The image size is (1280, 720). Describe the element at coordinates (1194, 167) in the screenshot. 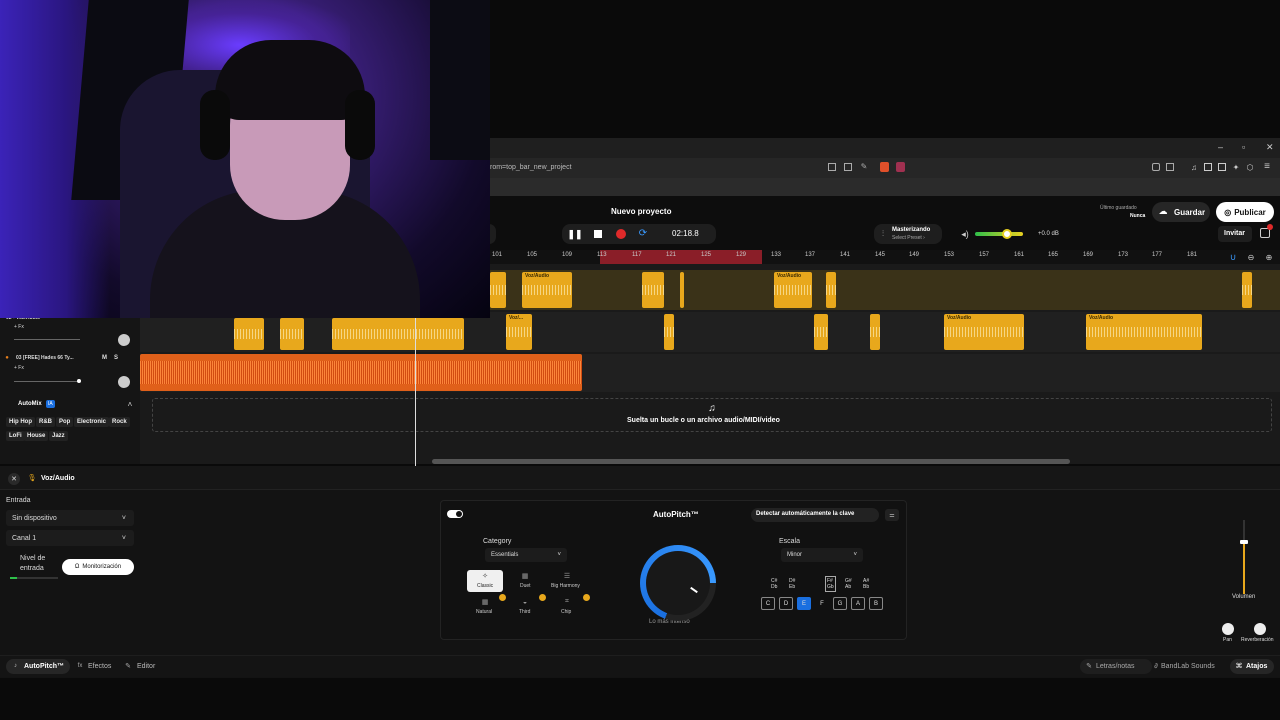

I see `music-note-icon: ♫` at that location.